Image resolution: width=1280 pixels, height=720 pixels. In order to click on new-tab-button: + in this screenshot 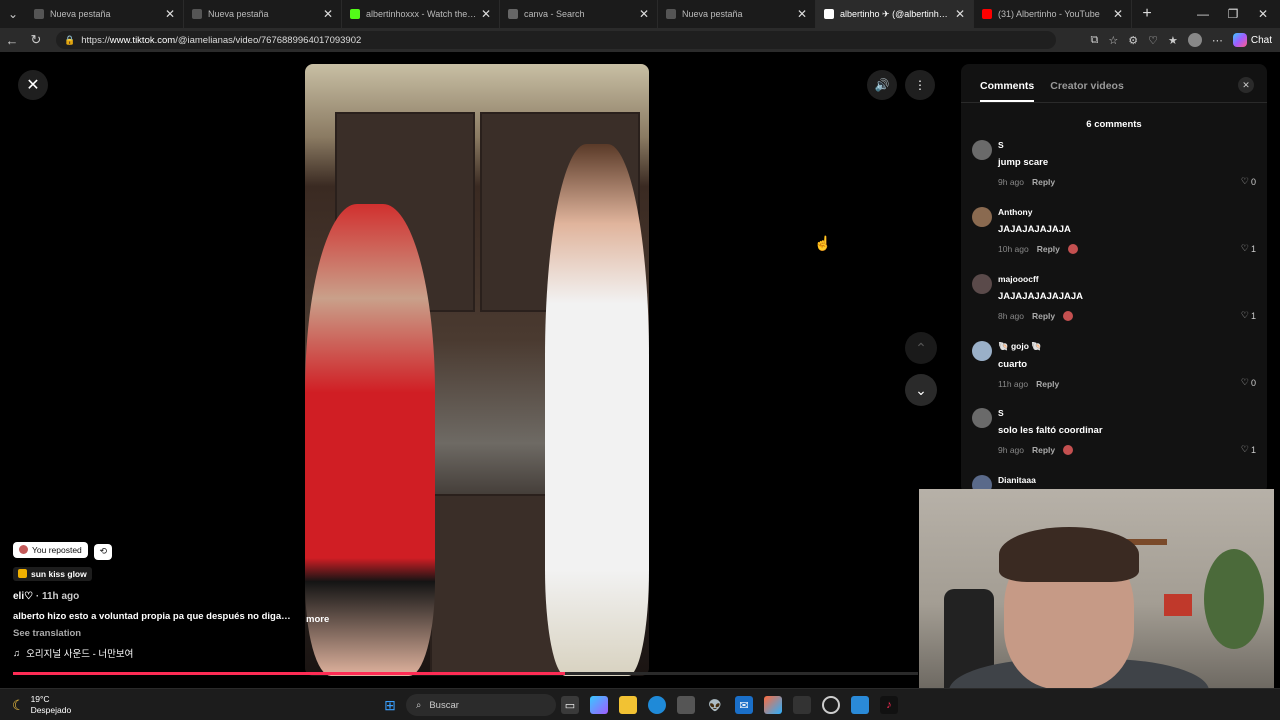, I will do `click(1147, 14)`.